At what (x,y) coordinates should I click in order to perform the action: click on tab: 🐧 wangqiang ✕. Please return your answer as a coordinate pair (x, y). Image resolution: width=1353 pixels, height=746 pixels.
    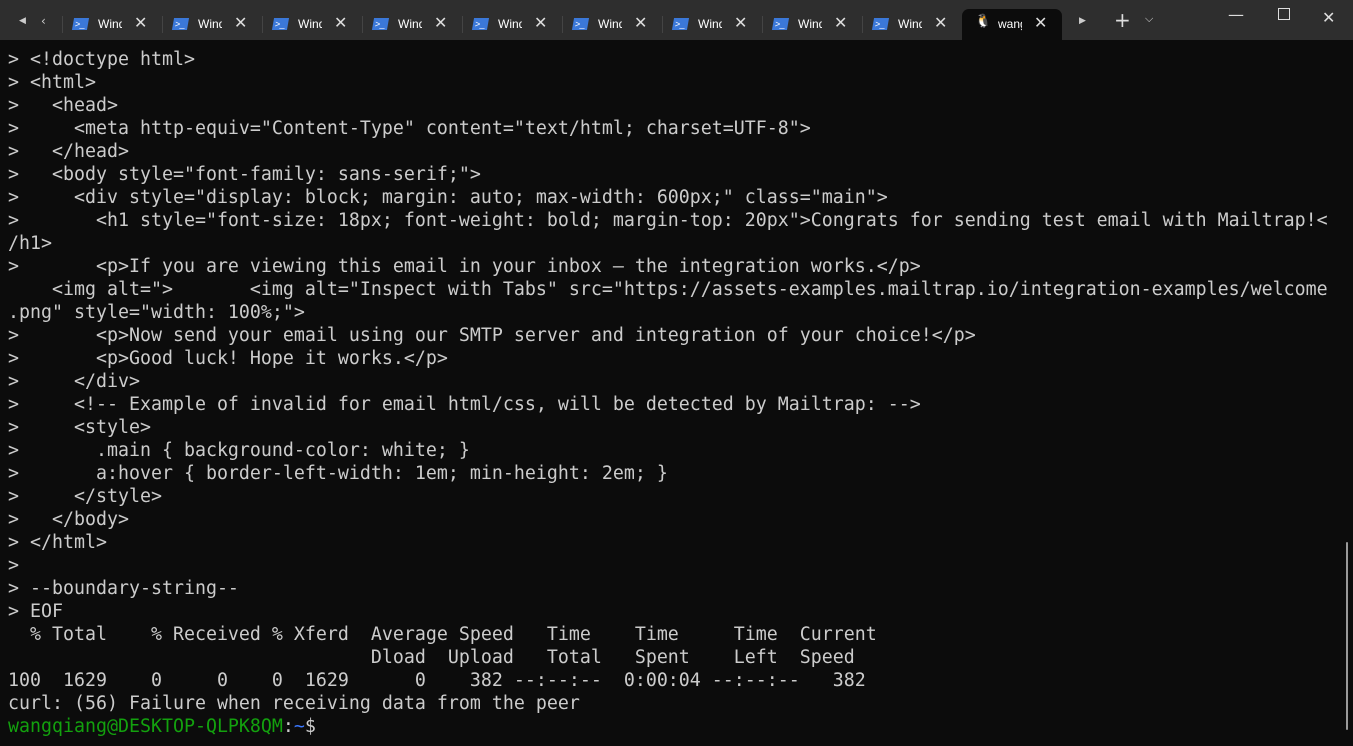
    Looking at the image, I should click on (1012, 24).